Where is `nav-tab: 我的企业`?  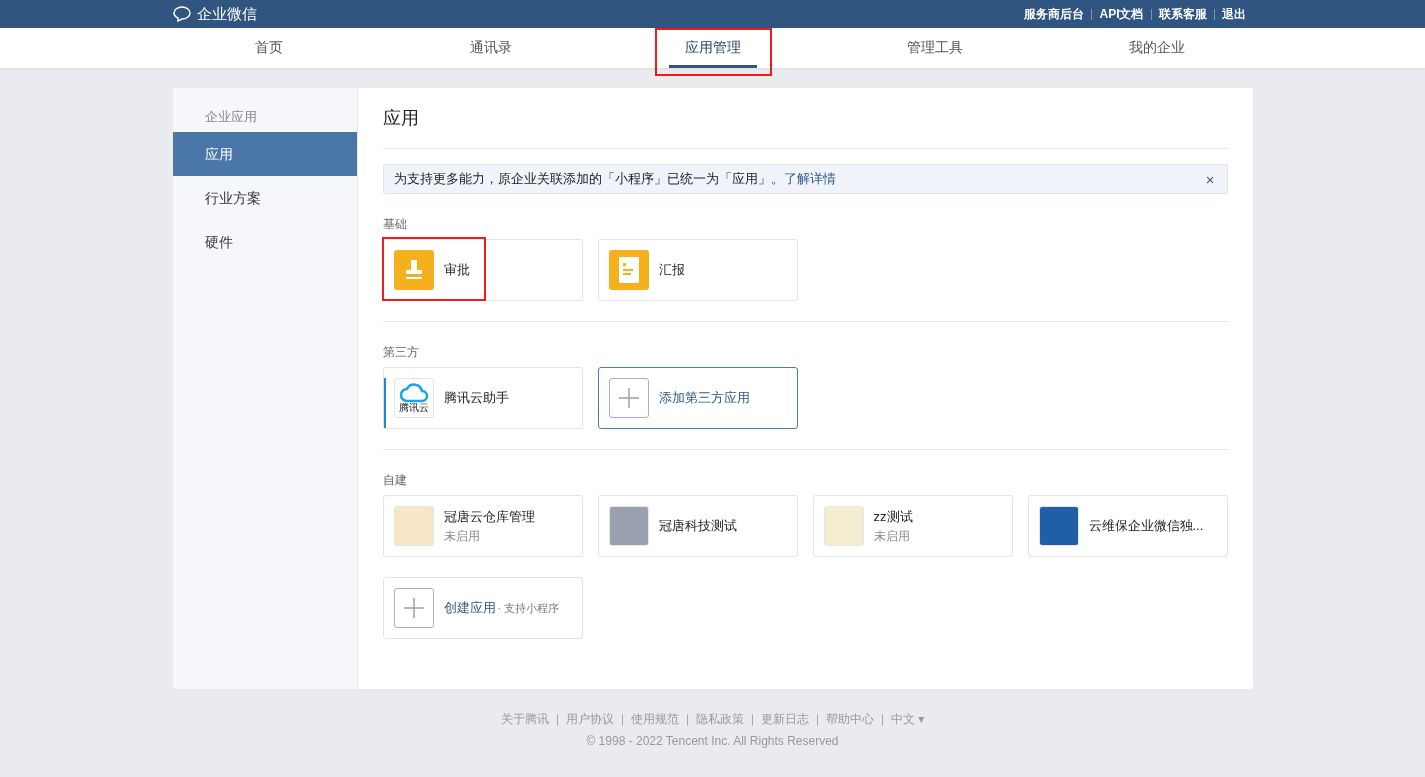
nav-tab: 我的企业 is located at coordinates (1156, 48).